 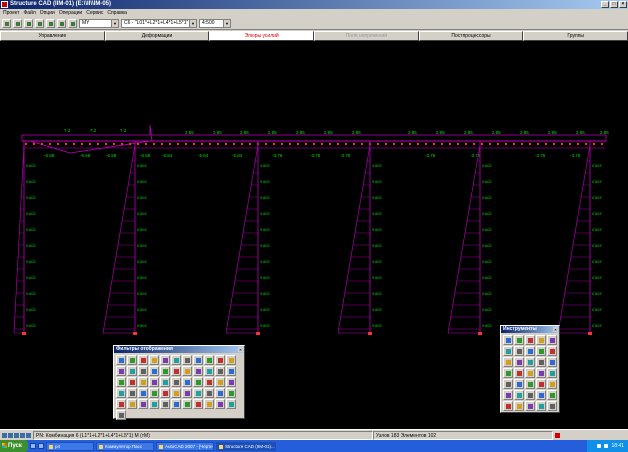 I want to click on view-icon, so click(x=39, y=23).